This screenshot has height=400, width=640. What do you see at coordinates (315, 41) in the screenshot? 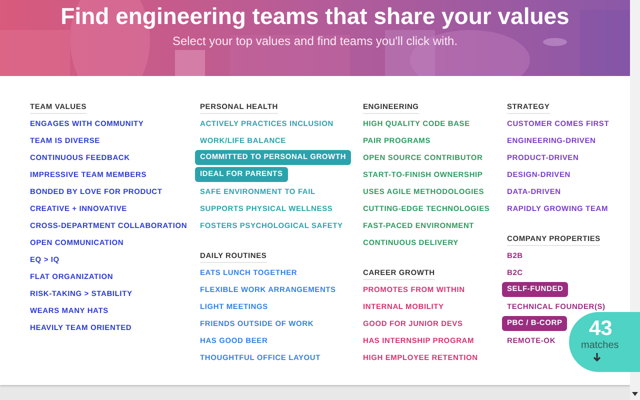
I see `page-subtitle: Select your top values and find teams you'll click with.` at bounding box center [315, 41].